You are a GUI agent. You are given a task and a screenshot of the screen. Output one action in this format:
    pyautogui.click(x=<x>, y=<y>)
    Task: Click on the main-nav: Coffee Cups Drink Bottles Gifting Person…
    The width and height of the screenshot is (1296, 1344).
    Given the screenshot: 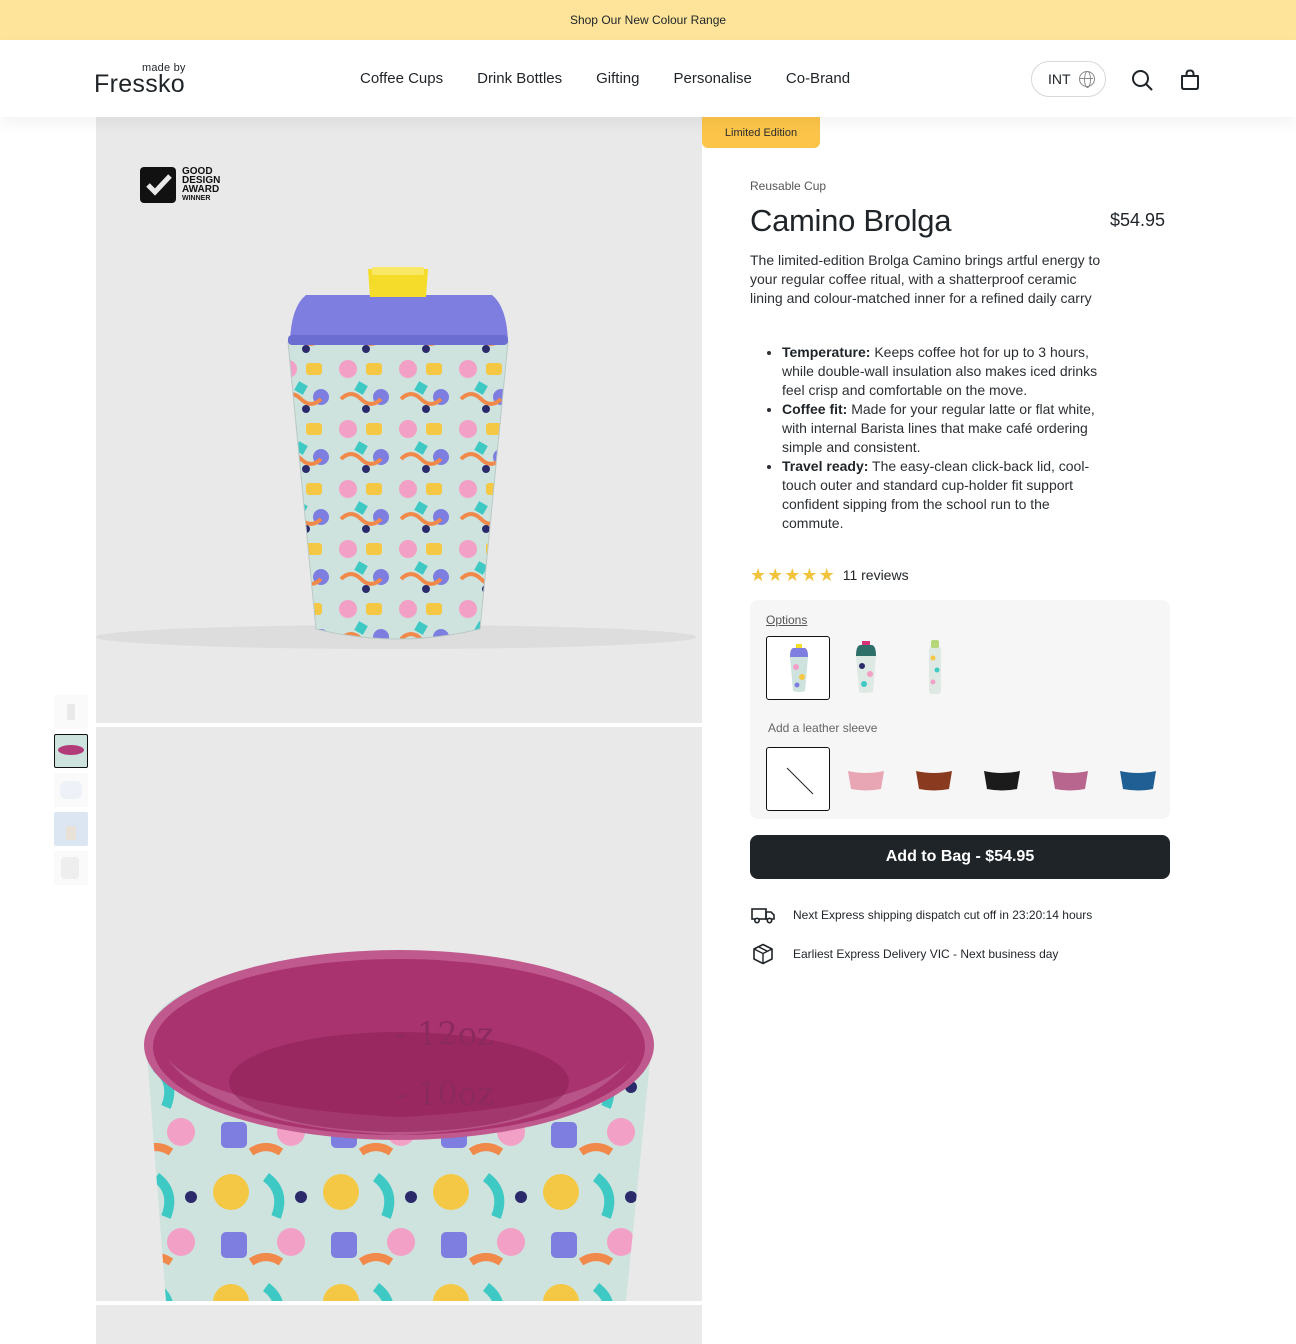 What is the action you would take?
    pyautogui.click(x=622, y=78)
    